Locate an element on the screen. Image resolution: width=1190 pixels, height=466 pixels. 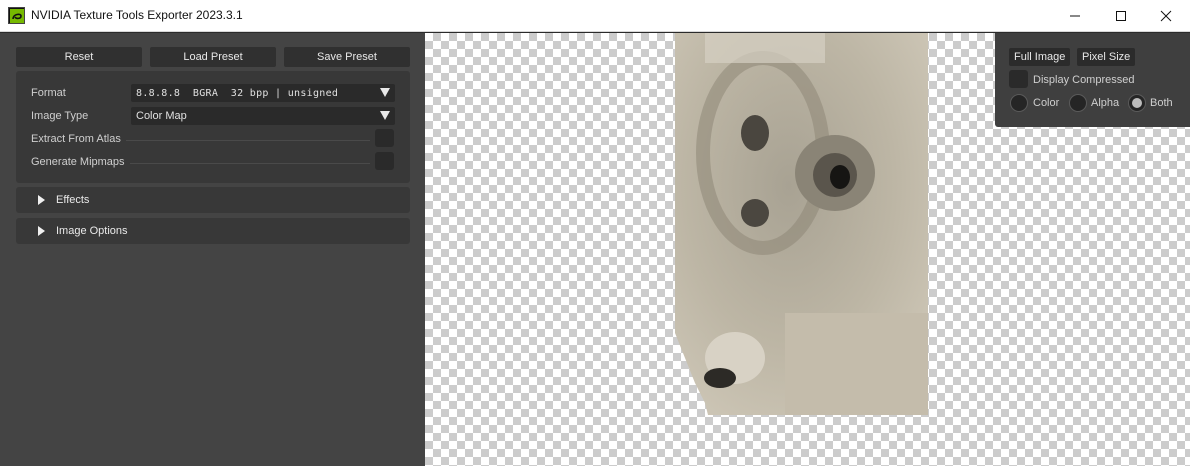
image-type-value: Color Map is located at coordinates (161, 116).